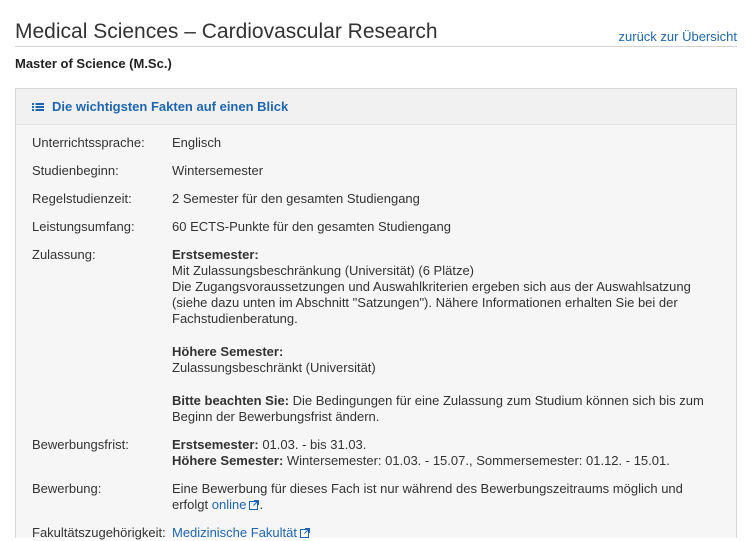 Image resolution: width=753 pixels, height=541 pixels. What do you see at coordinates (67, 488) in the screenshot?
I see `fact-label: Bewerbung:` at bounding box center [67, 488].